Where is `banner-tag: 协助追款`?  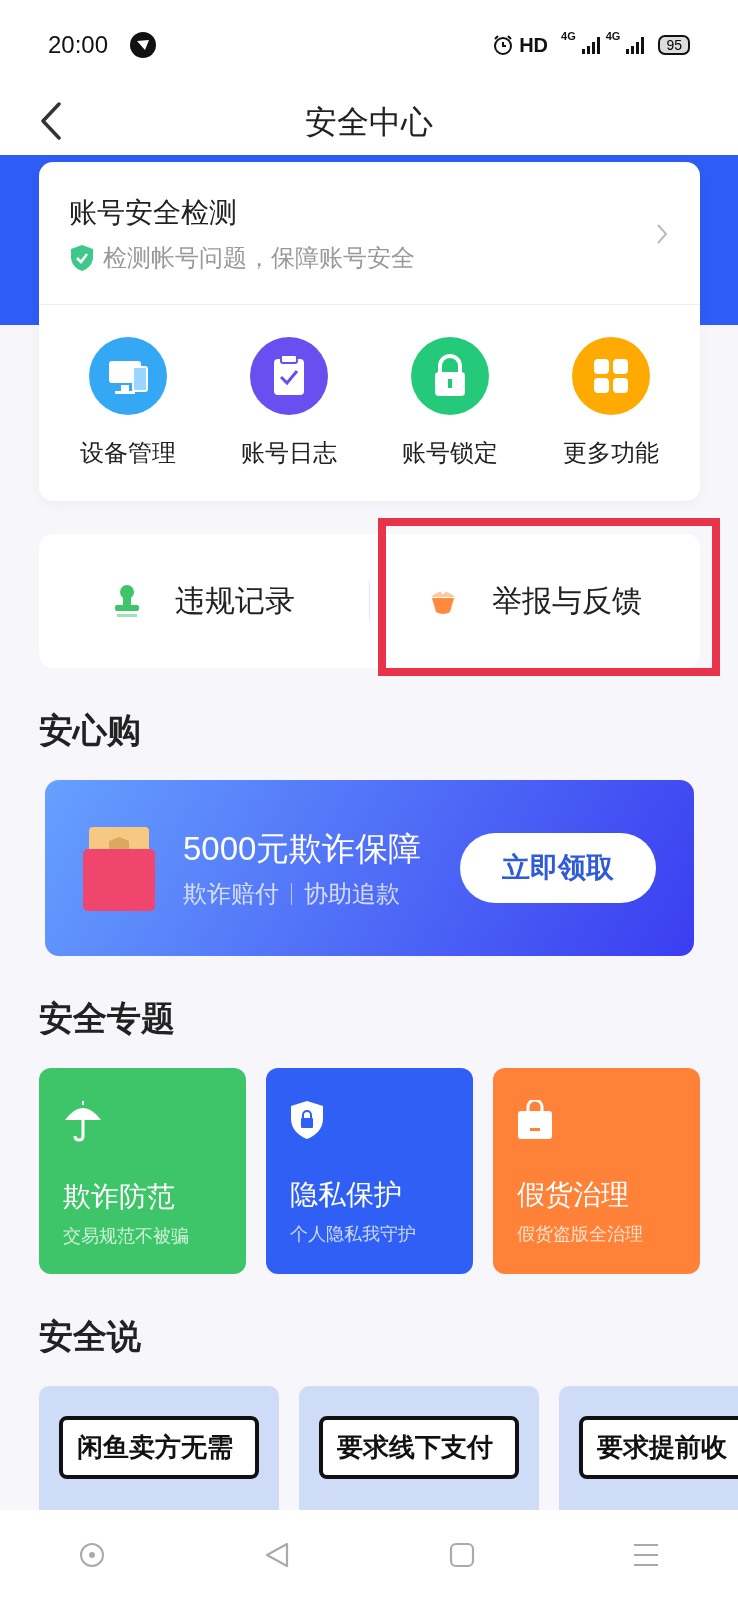 banner-tag: 协助追款 is located at coordinates (352, 893).